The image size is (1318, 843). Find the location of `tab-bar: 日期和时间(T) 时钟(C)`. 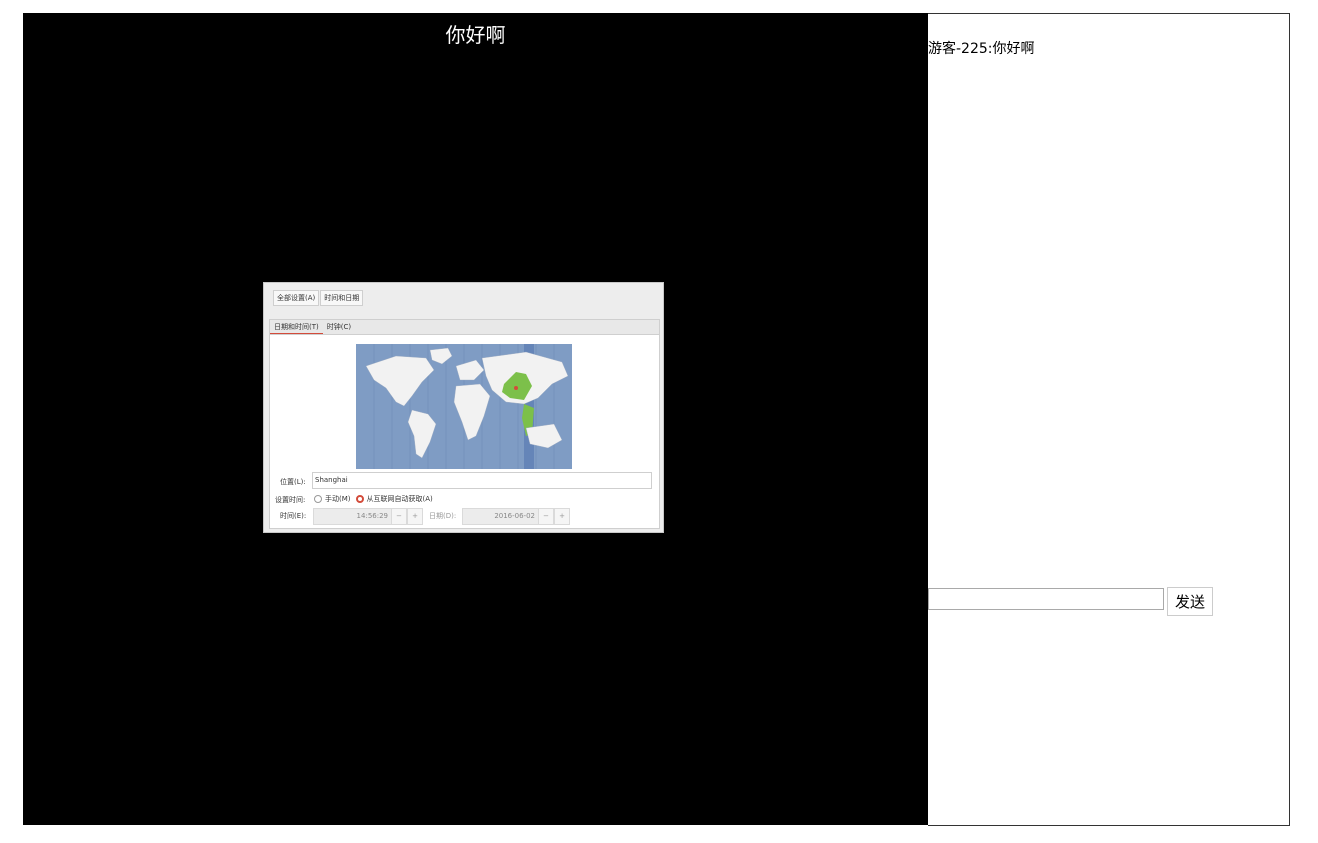

tab-bar: 日期和时间(T) 时钟(C) is located at coordinates (464, 327).